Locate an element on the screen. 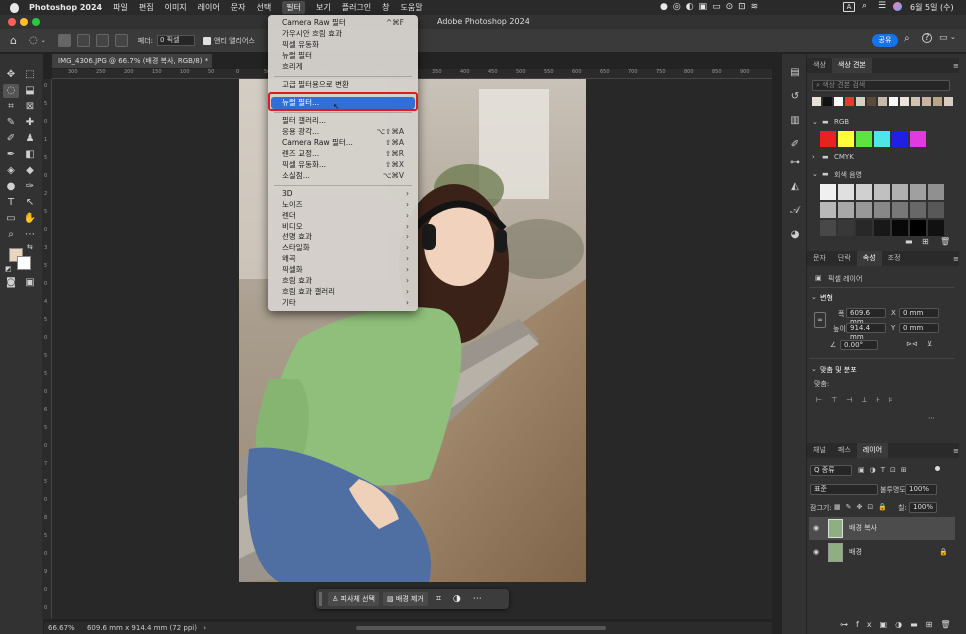 The width and height of the screenshot is (966, 634). menu-item: 흐리게 is located at coordinates (343, 67).